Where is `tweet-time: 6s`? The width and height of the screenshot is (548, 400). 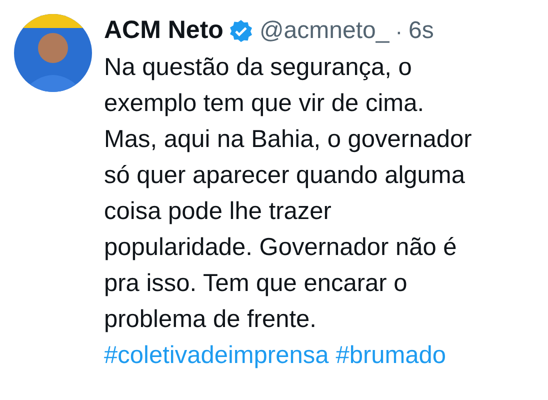
tweet-time: 6s is located at coordinates (421, 31).